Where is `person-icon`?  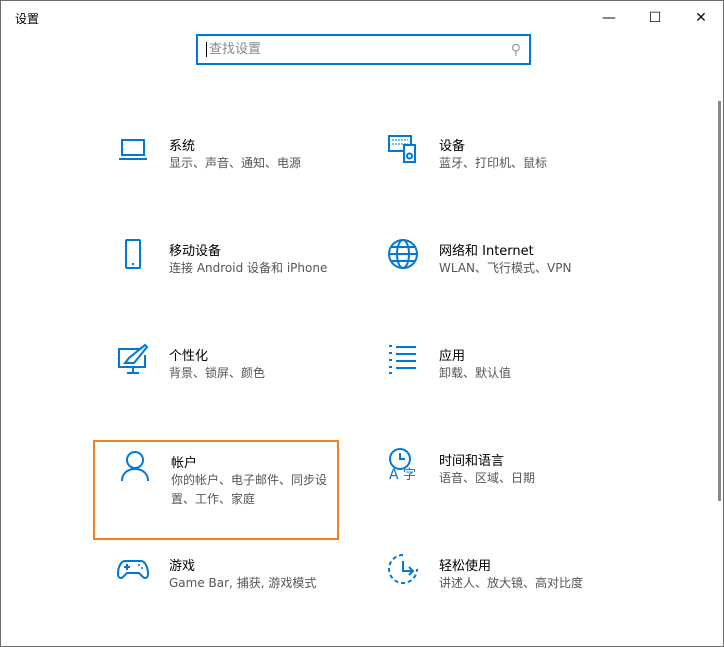 person-icon is located at coordinates (135, 466).